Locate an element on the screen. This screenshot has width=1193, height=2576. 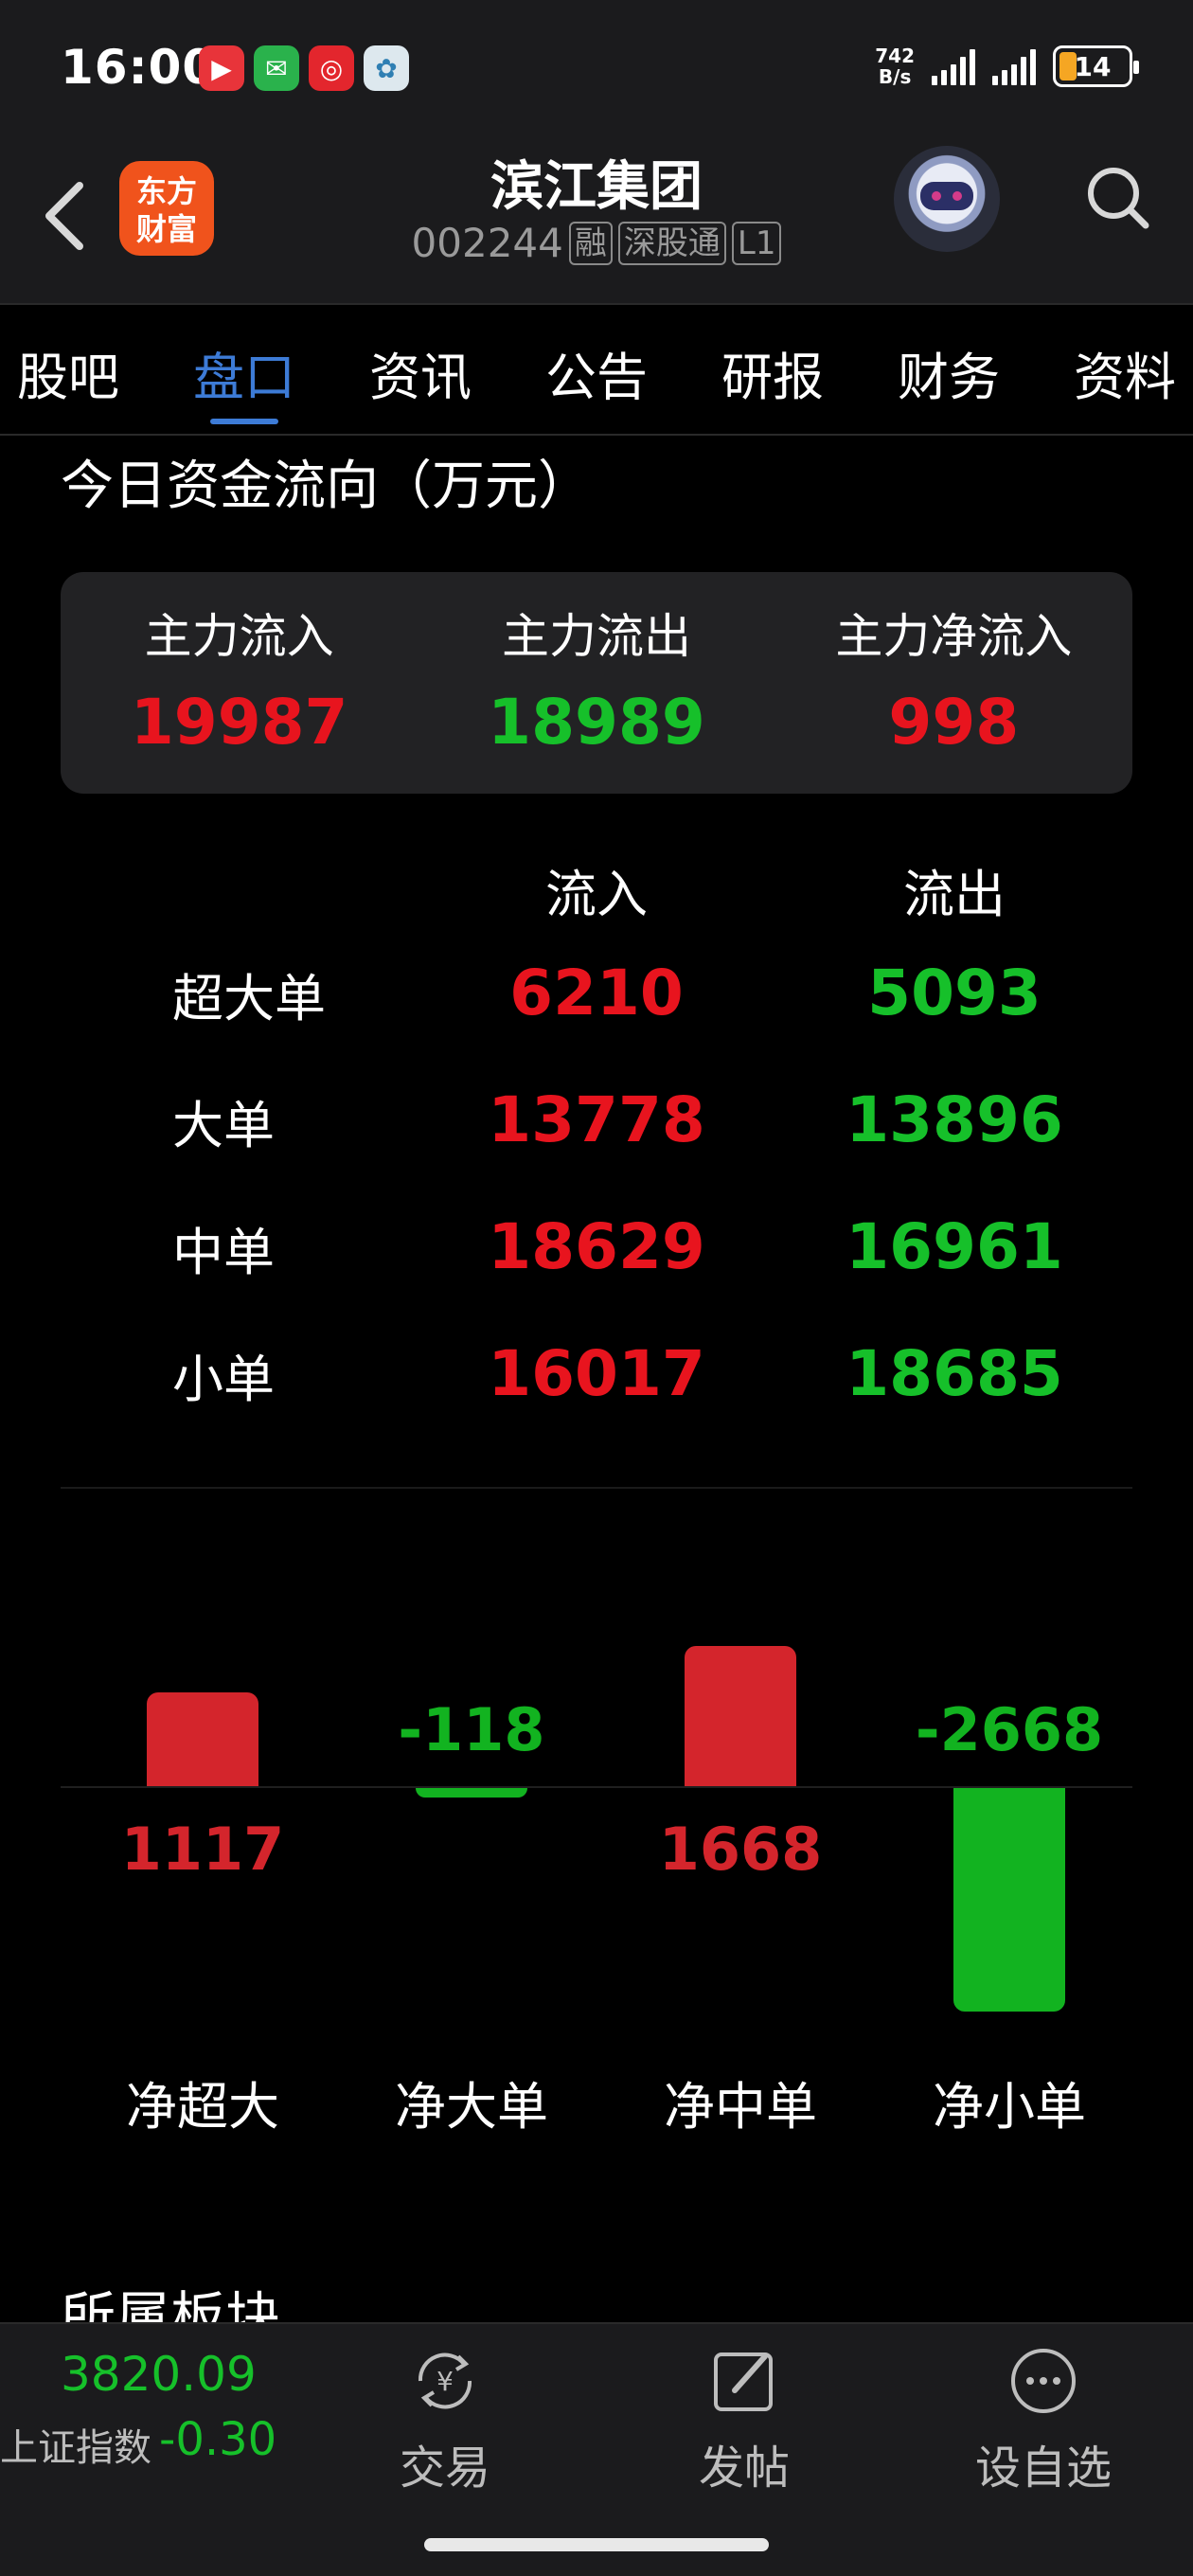
watchlist-label: 设自选 is located at coordinates (1043, 2468).